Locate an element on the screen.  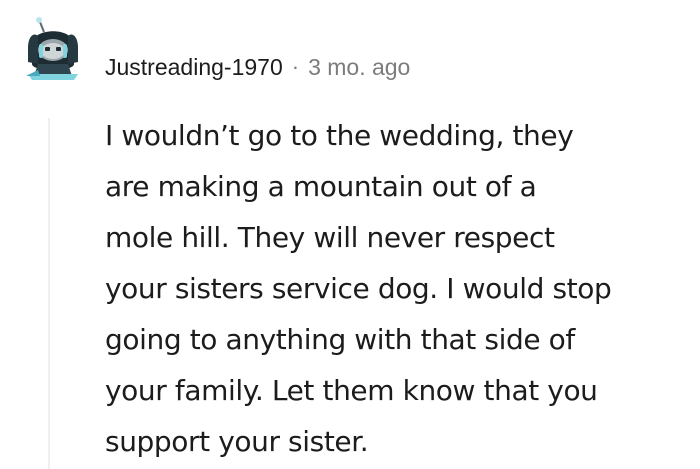
comment-meta: Justreading-1970 · 3 mo. ago is located at coordinates (257, 67).